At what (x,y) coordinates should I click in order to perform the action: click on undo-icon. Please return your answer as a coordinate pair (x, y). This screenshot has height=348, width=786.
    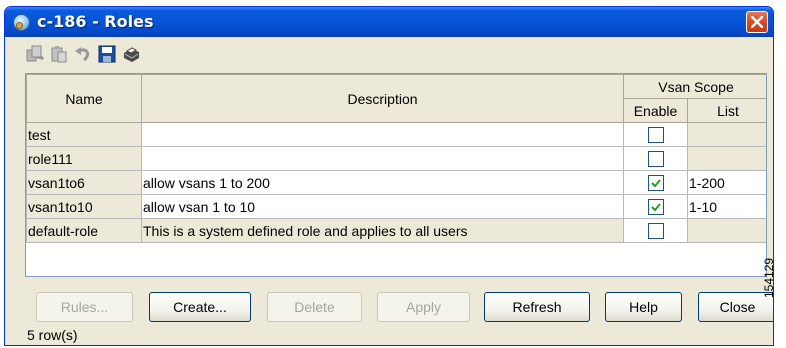
    Looking at the image, I should click on (83, 54).